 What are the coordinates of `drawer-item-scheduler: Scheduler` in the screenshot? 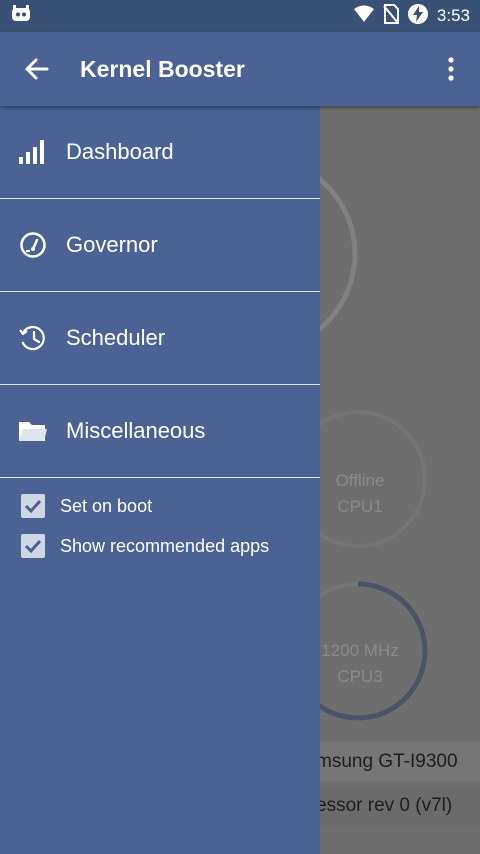 It's located at (160, 338).